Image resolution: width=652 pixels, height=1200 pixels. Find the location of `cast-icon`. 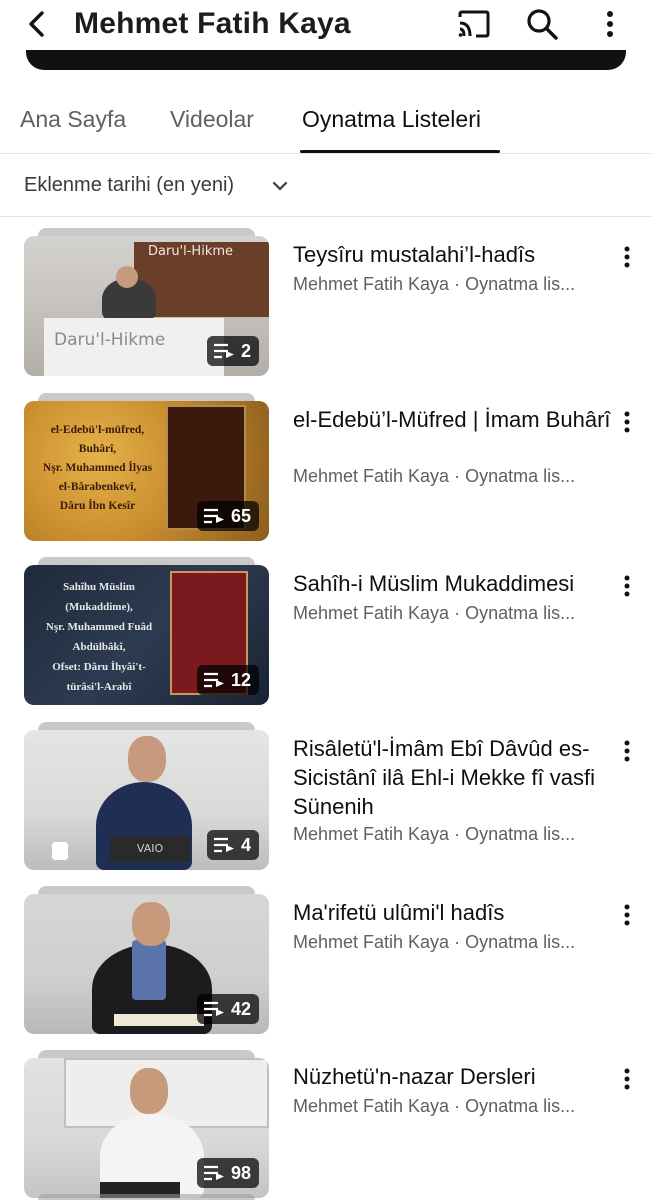

cast-icon is located at coordinates (474, 24).